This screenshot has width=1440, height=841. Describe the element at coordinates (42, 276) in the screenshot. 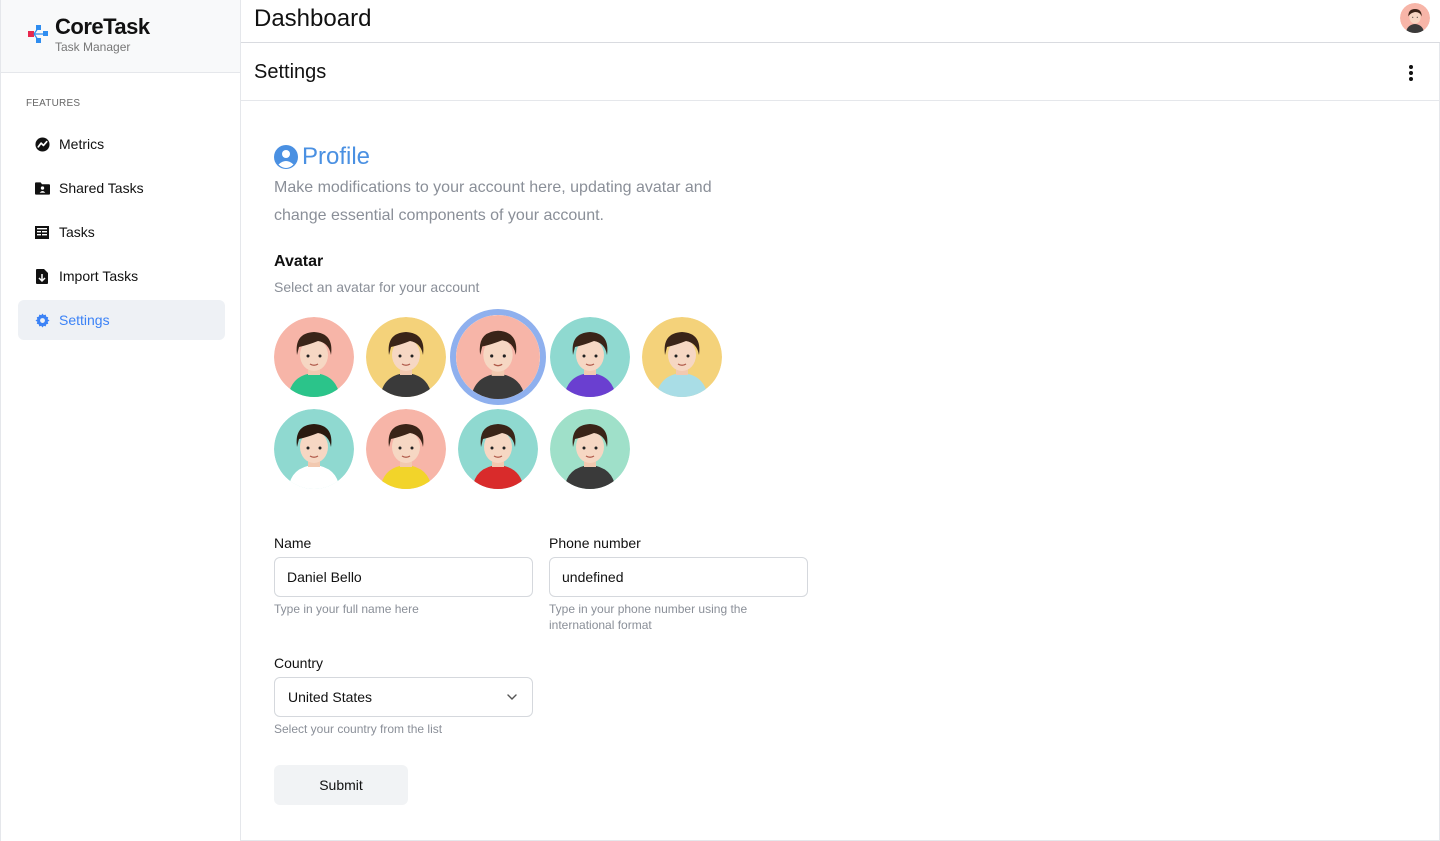

I see `file-import-icon` at that location.